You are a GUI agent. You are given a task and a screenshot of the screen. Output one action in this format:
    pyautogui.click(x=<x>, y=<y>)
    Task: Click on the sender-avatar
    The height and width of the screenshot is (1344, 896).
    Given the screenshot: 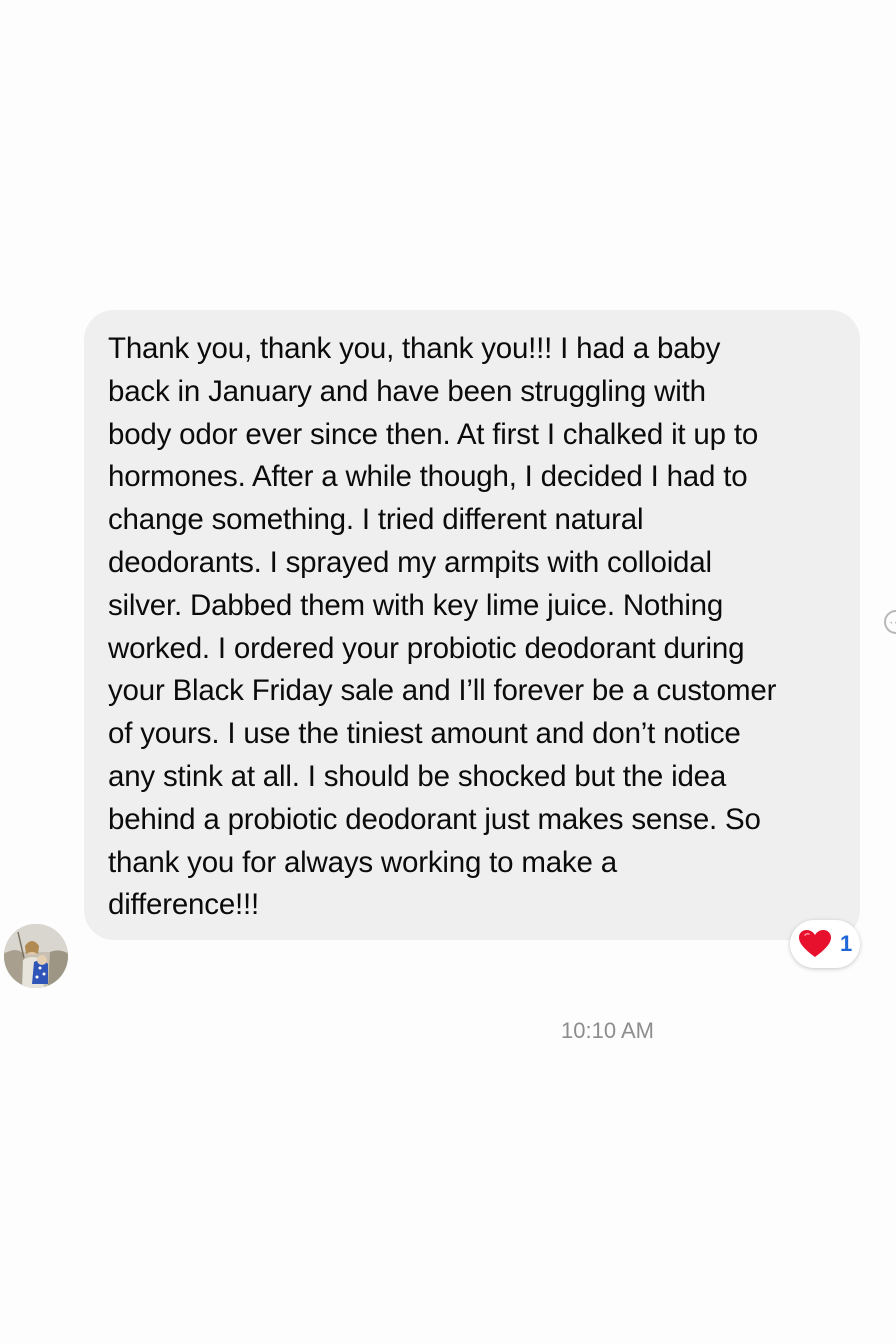 What is the action you would take?
    pyautogui.click(x=36, y=956)
    